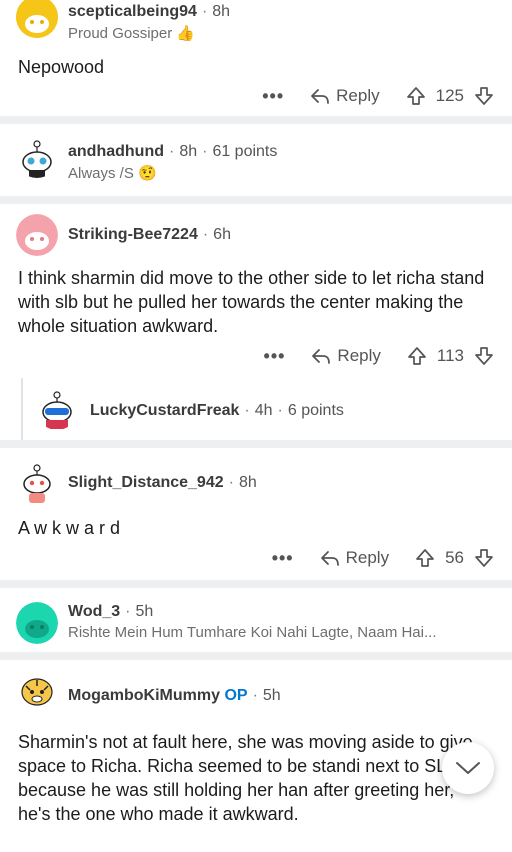  Describe the element at coordinates (94, 611) in the screenshot. I see `username: Wod_3` at that location.